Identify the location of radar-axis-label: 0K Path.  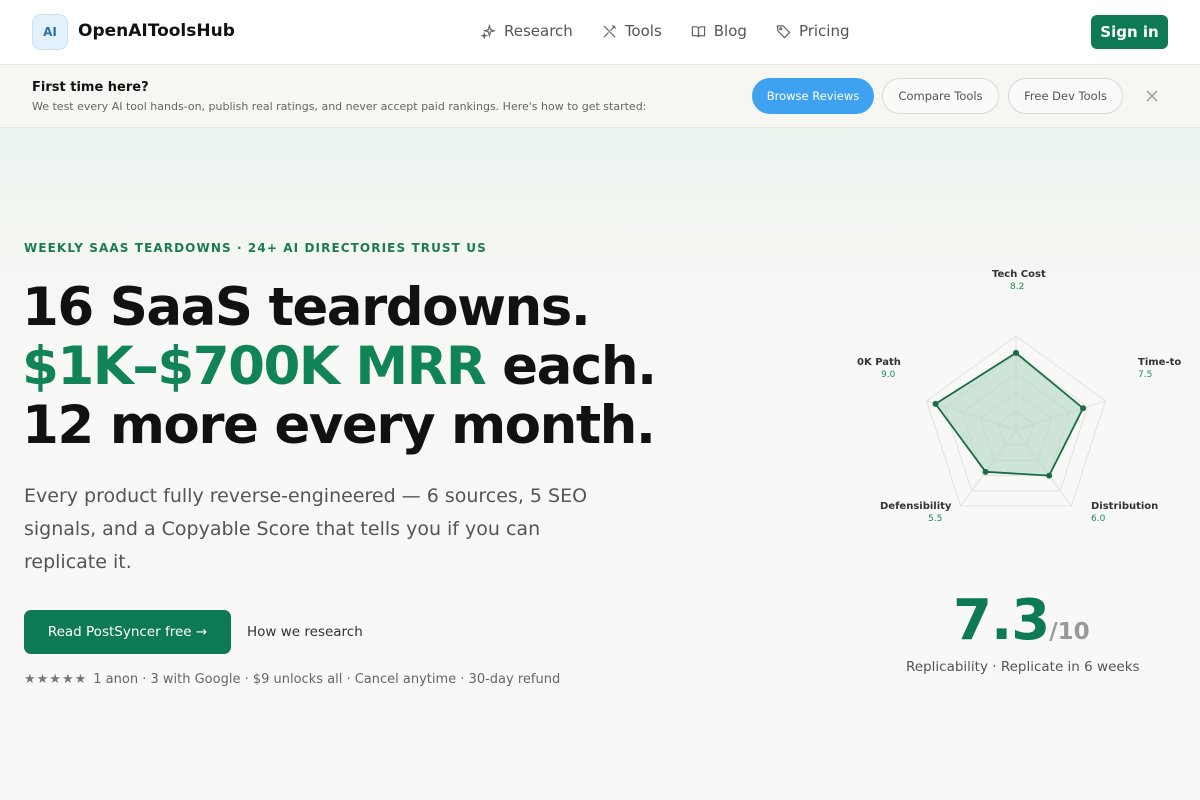
(879, 362).